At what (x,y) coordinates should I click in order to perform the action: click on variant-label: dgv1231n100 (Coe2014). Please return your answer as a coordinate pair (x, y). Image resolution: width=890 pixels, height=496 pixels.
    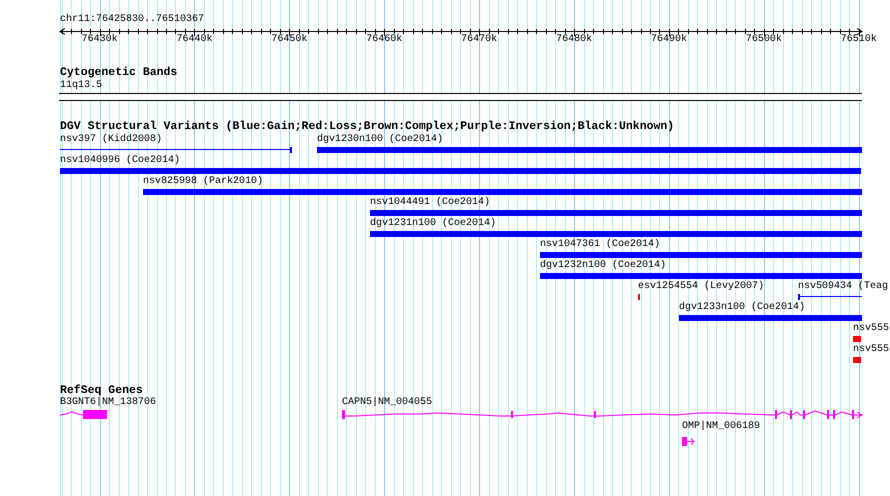
    Looking at the image, I should click on (433, 224).